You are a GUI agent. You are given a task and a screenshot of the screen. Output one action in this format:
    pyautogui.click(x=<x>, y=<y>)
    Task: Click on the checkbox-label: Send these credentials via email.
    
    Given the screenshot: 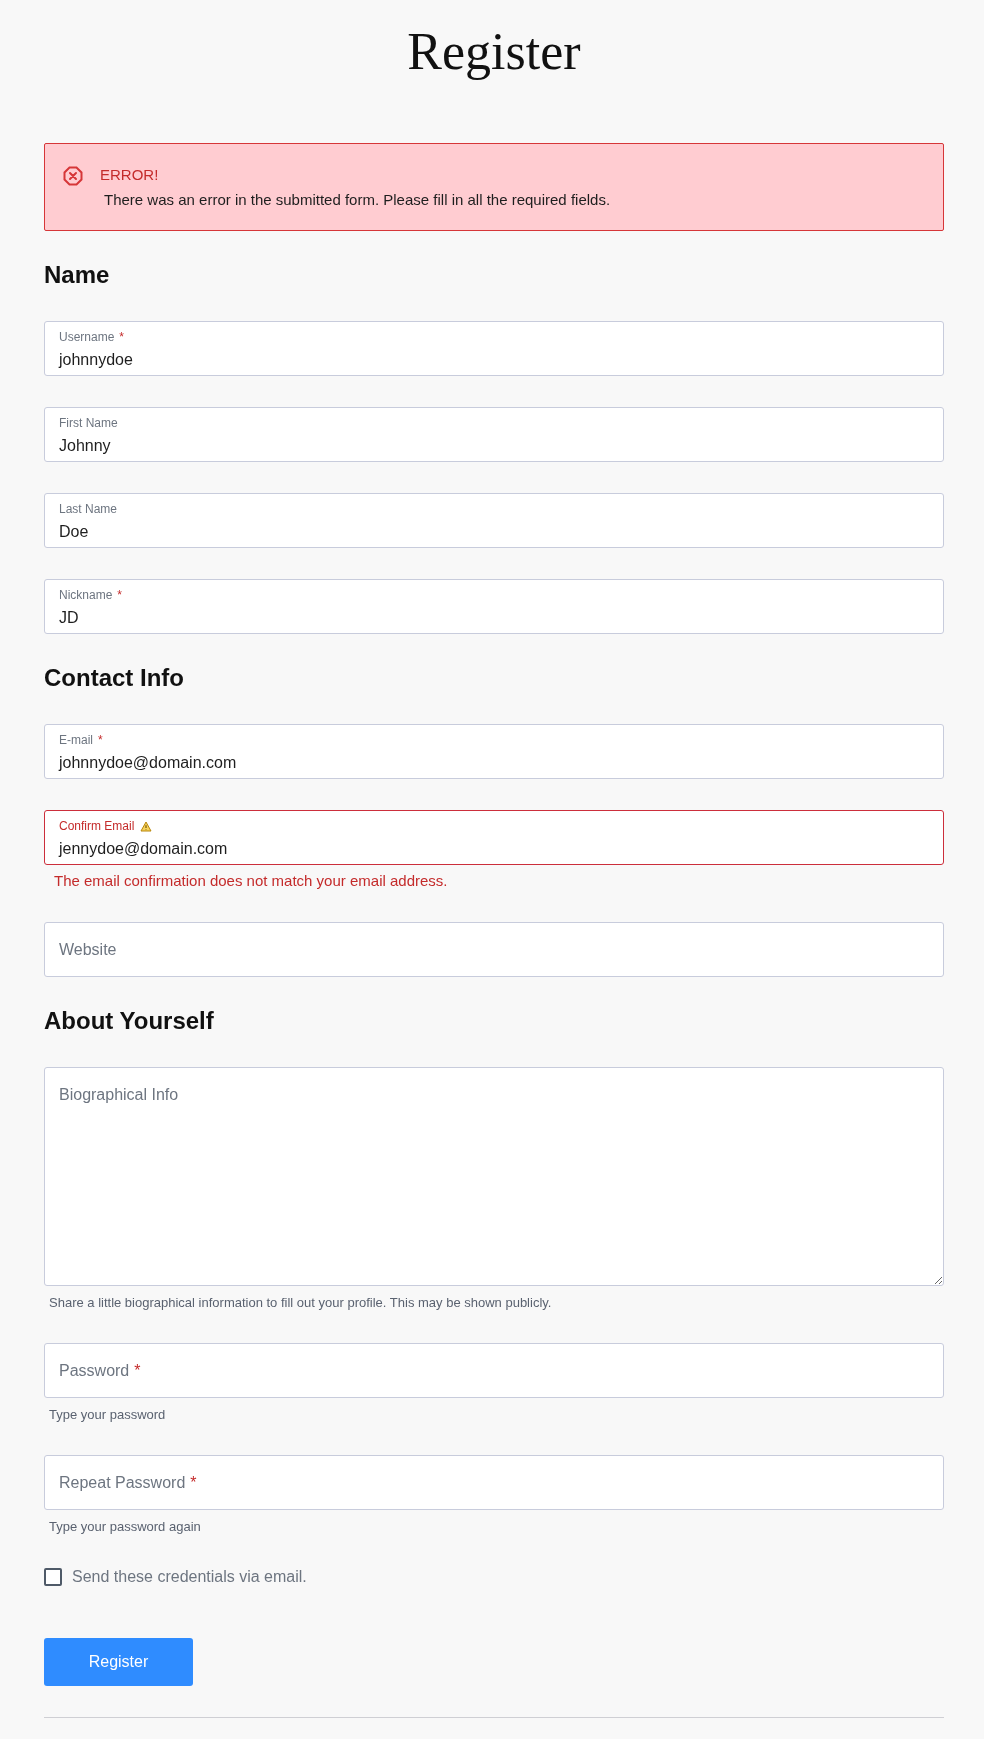 What is the action you would take?
    pyautogui.click(x=189, y=1577)
    